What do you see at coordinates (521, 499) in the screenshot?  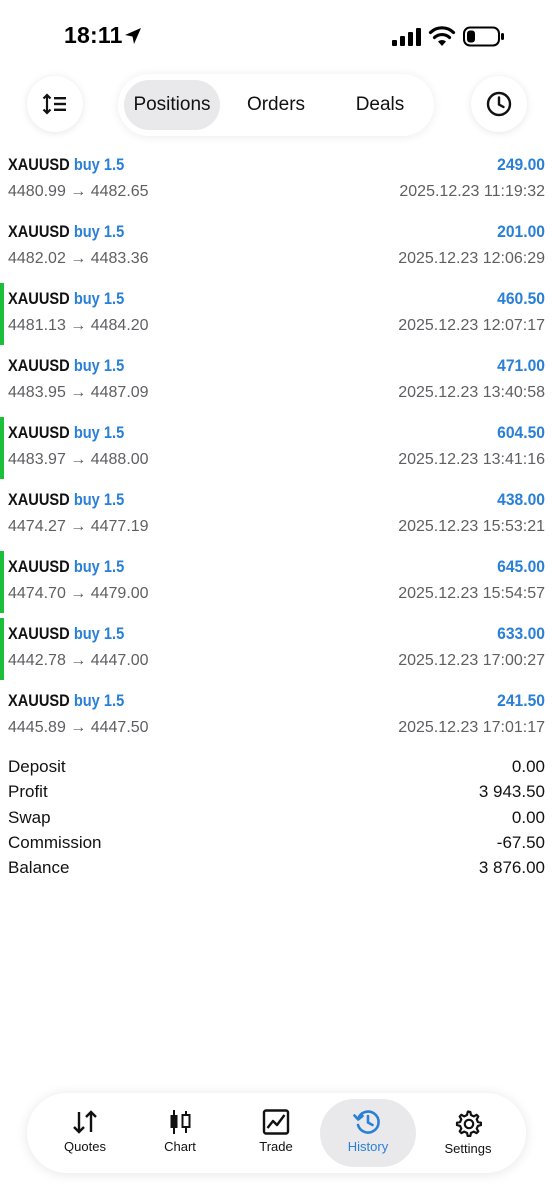 I see `deal-profit: 438.00` at bounding box center [521, 499].